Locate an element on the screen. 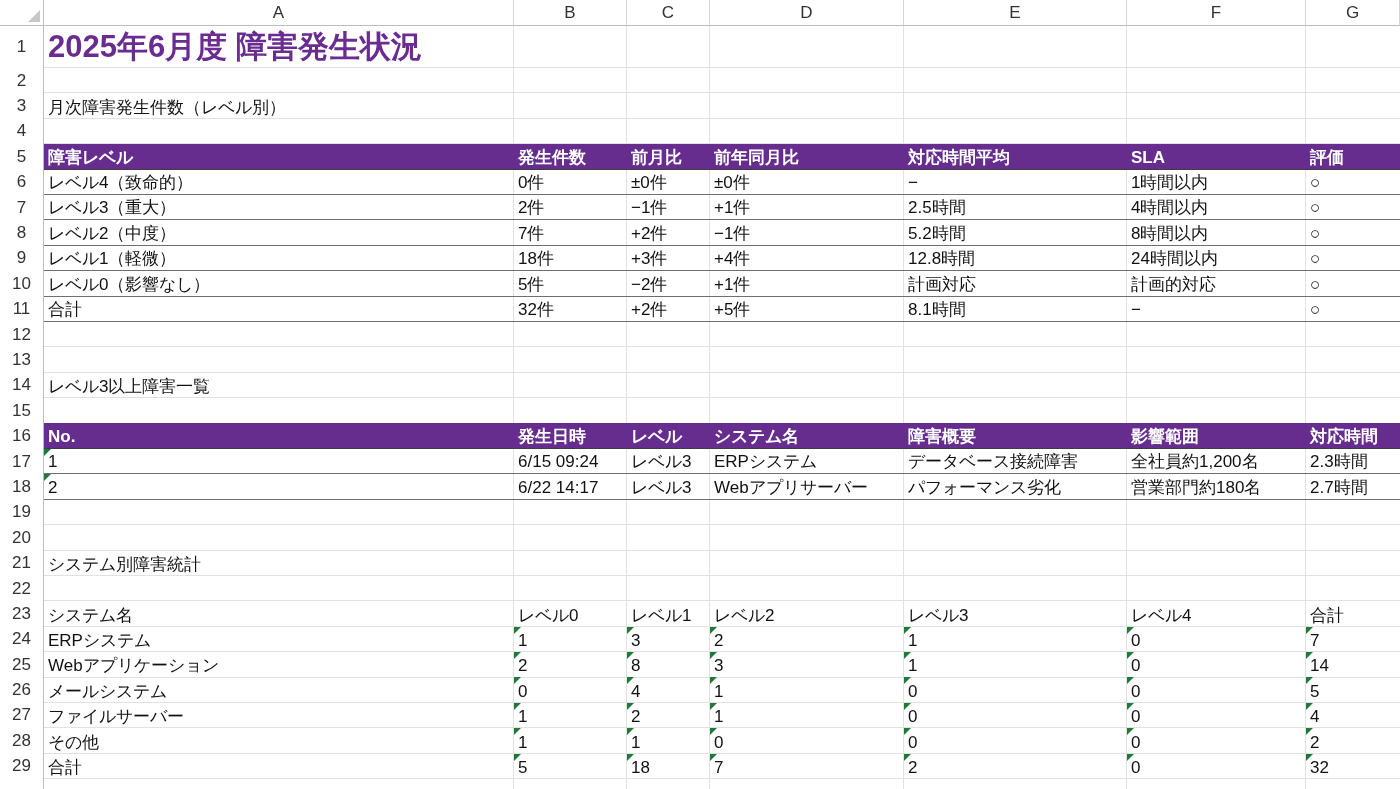  cell-text: 7件 is located at coordinates (531, 233).